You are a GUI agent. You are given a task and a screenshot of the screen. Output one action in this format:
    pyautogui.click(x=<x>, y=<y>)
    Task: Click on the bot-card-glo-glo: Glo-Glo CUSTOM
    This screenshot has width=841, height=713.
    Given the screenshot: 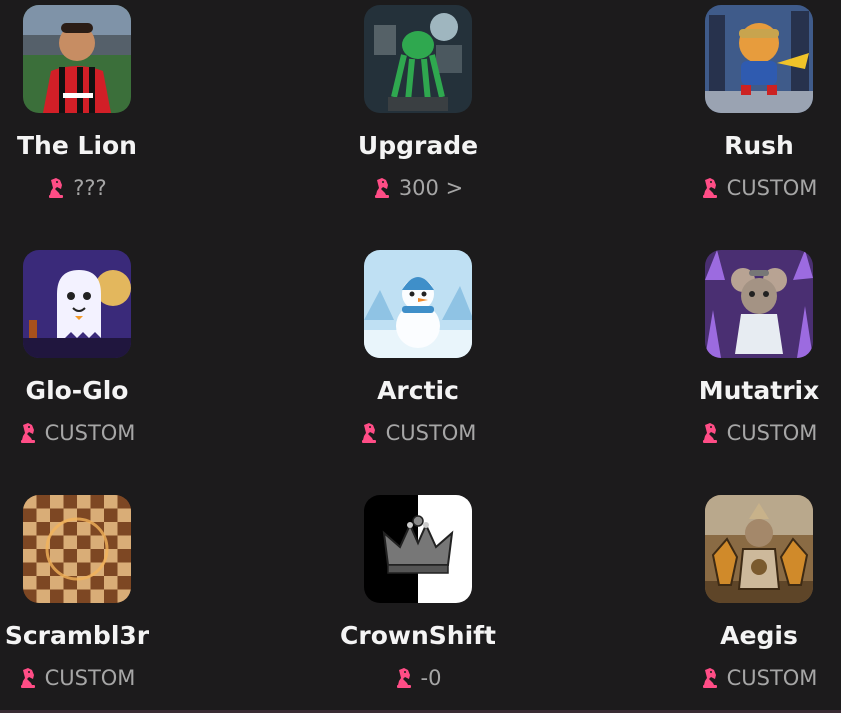 What is the action you would take?
    pyautogui.click(x=88, y=348)
    